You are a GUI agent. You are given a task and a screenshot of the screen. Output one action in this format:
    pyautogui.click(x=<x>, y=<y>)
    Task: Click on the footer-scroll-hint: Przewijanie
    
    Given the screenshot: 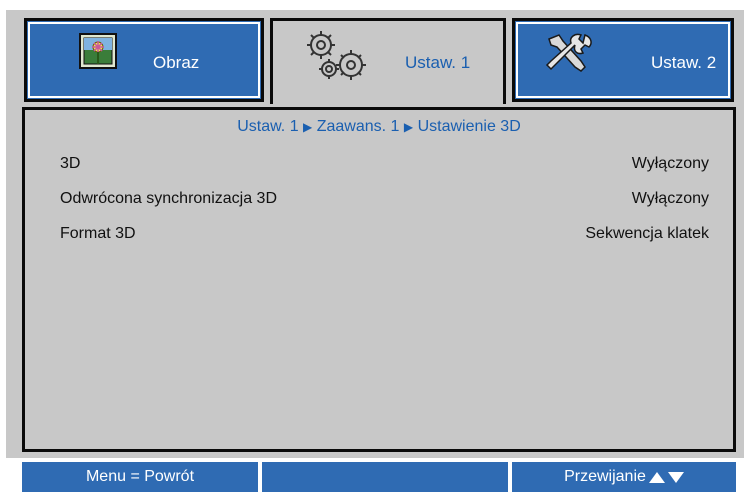 What is the action you would take?
    pyautogui.click(x=624, y=477)
    